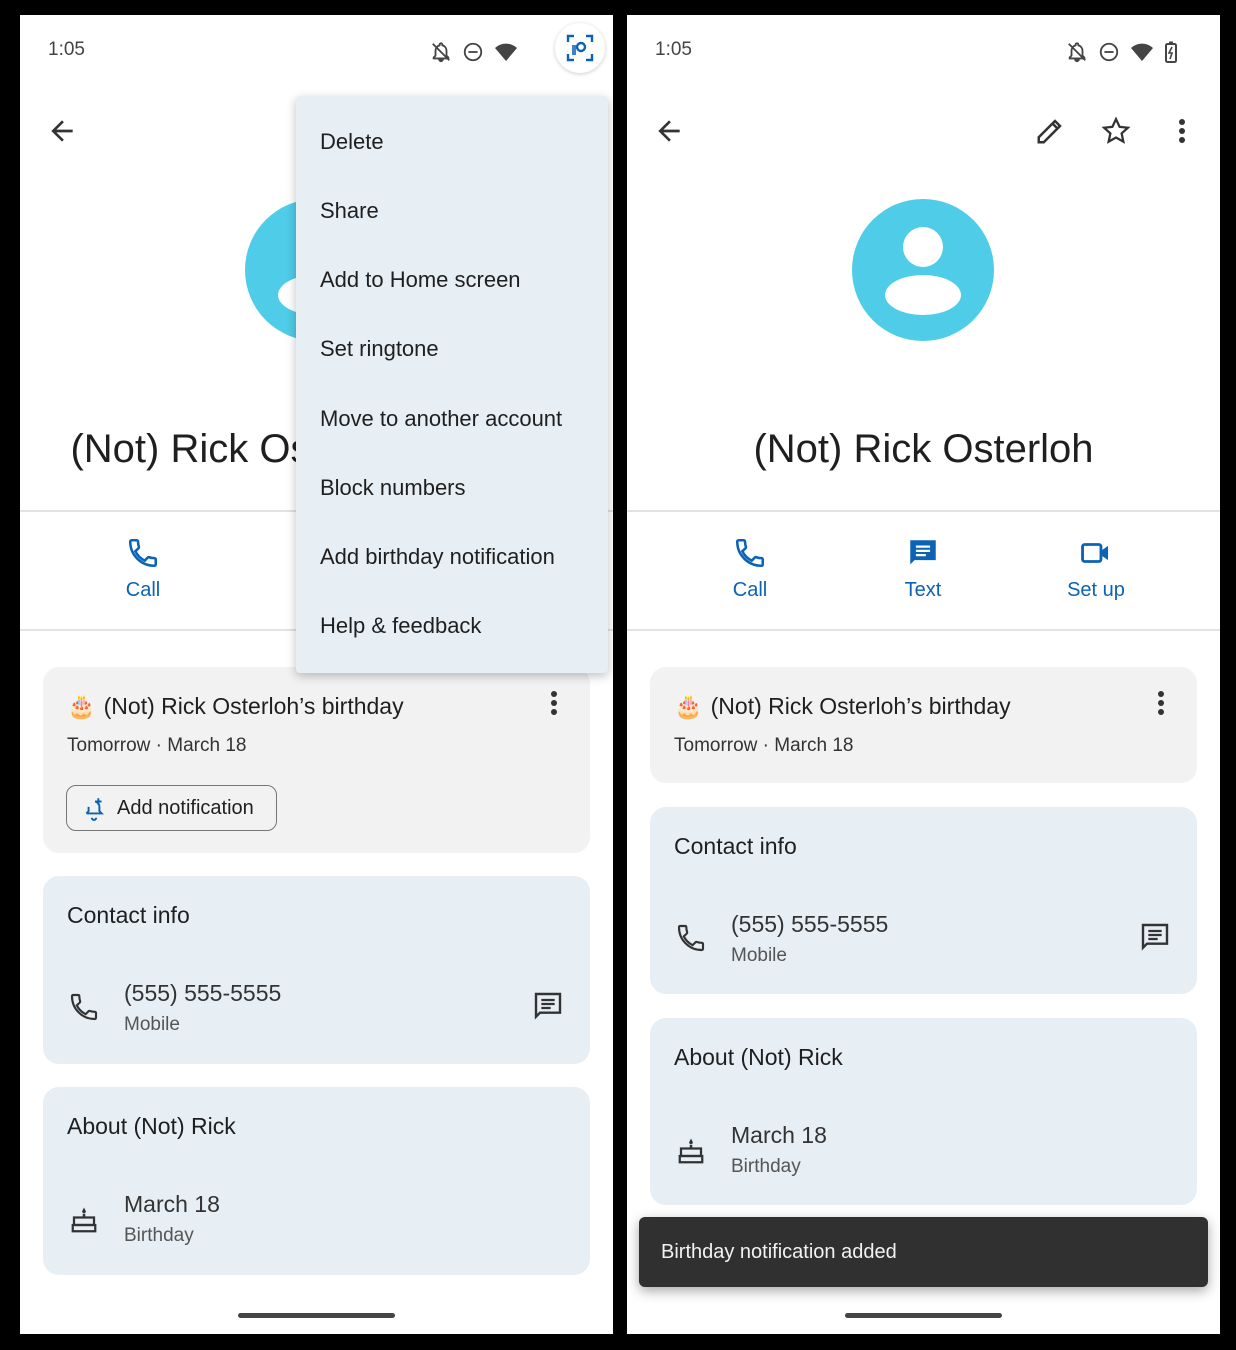 This screenshot has width=1236, height=1350. What do you see at coordinates (437, 557) in the screenshot?
I see `menu-item-add-birthday-notification: Add birthday notification` at bounding box center [437, 557].